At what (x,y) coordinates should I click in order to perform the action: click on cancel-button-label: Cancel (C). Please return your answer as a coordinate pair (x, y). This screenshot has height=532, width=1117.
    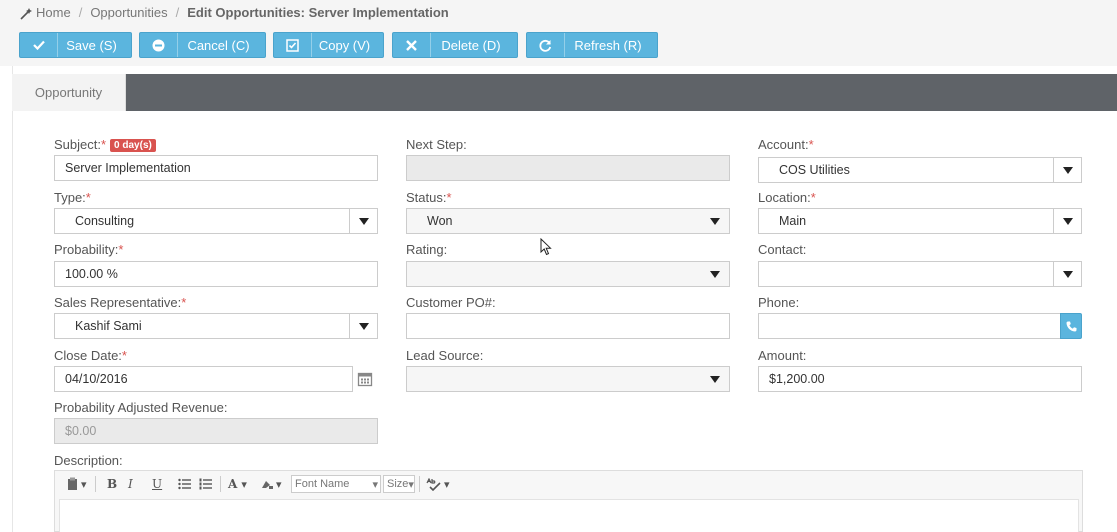
    Looking at the image, I should click on (218, 45).